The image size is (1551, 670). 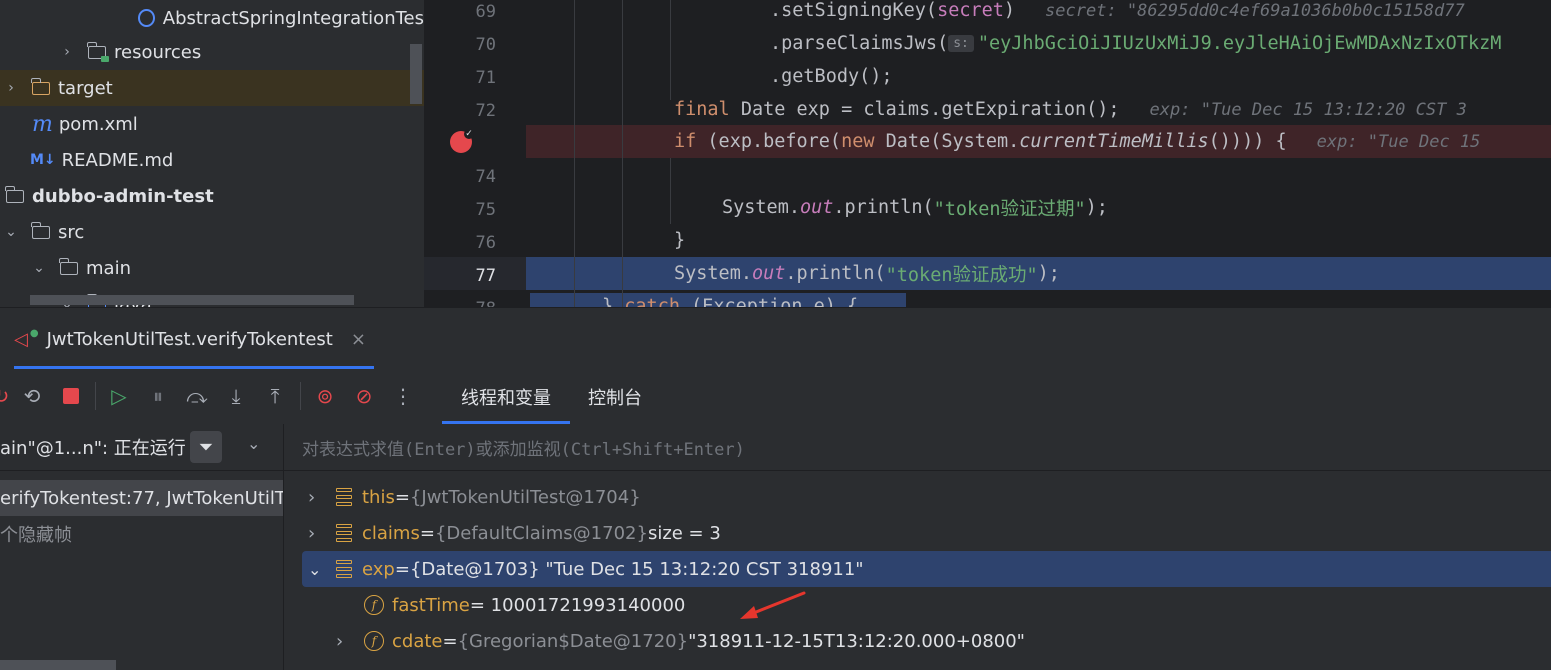 I want to click on line-number: 78, so click(x=460, y=303).